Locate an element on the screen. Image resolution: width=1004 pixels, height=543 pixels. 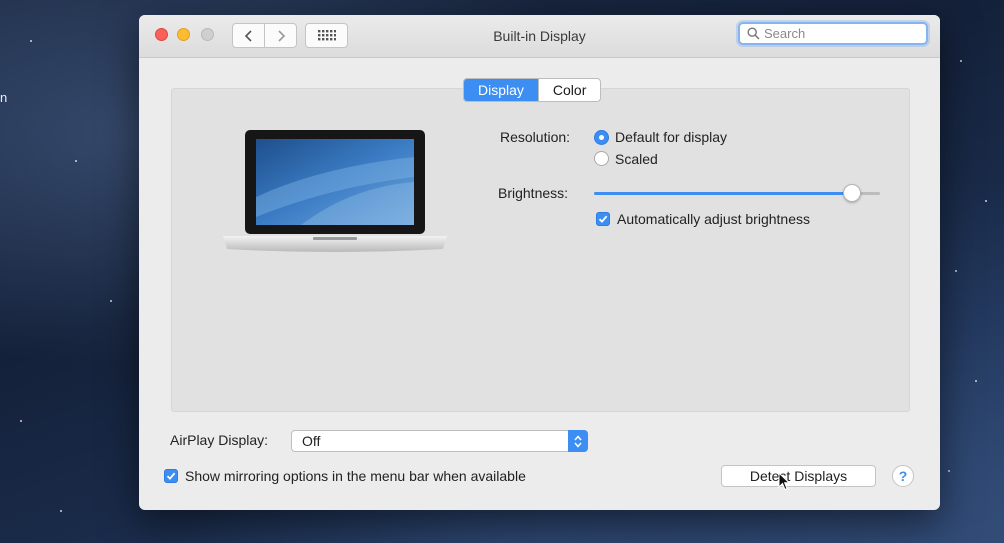
scaled-label: Scaled is located at coordinates (636, 159).